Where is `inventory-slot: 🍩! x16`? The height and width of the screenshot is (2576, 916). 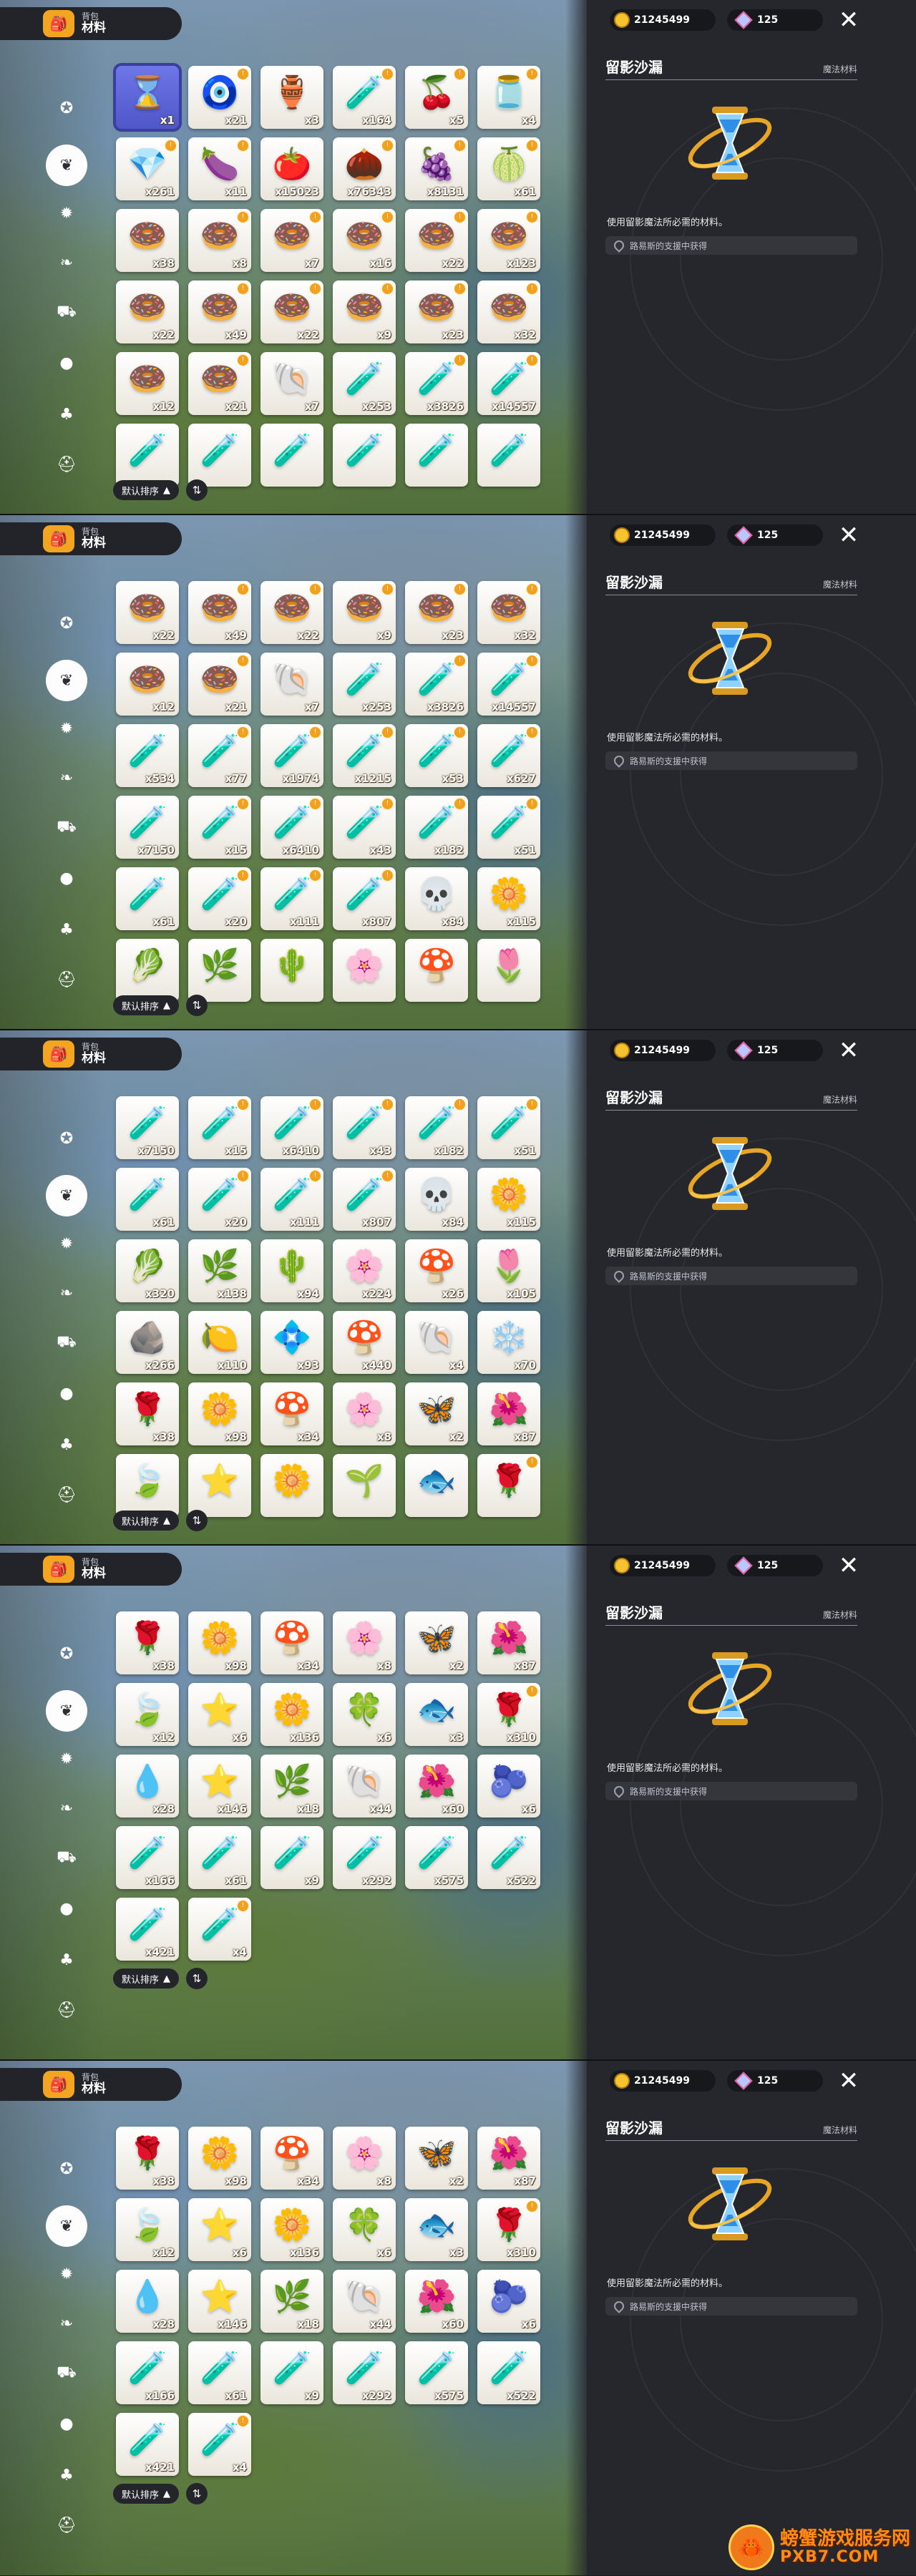 inventory-slot: 🍩! x16 is located at coordinates (364, 240).